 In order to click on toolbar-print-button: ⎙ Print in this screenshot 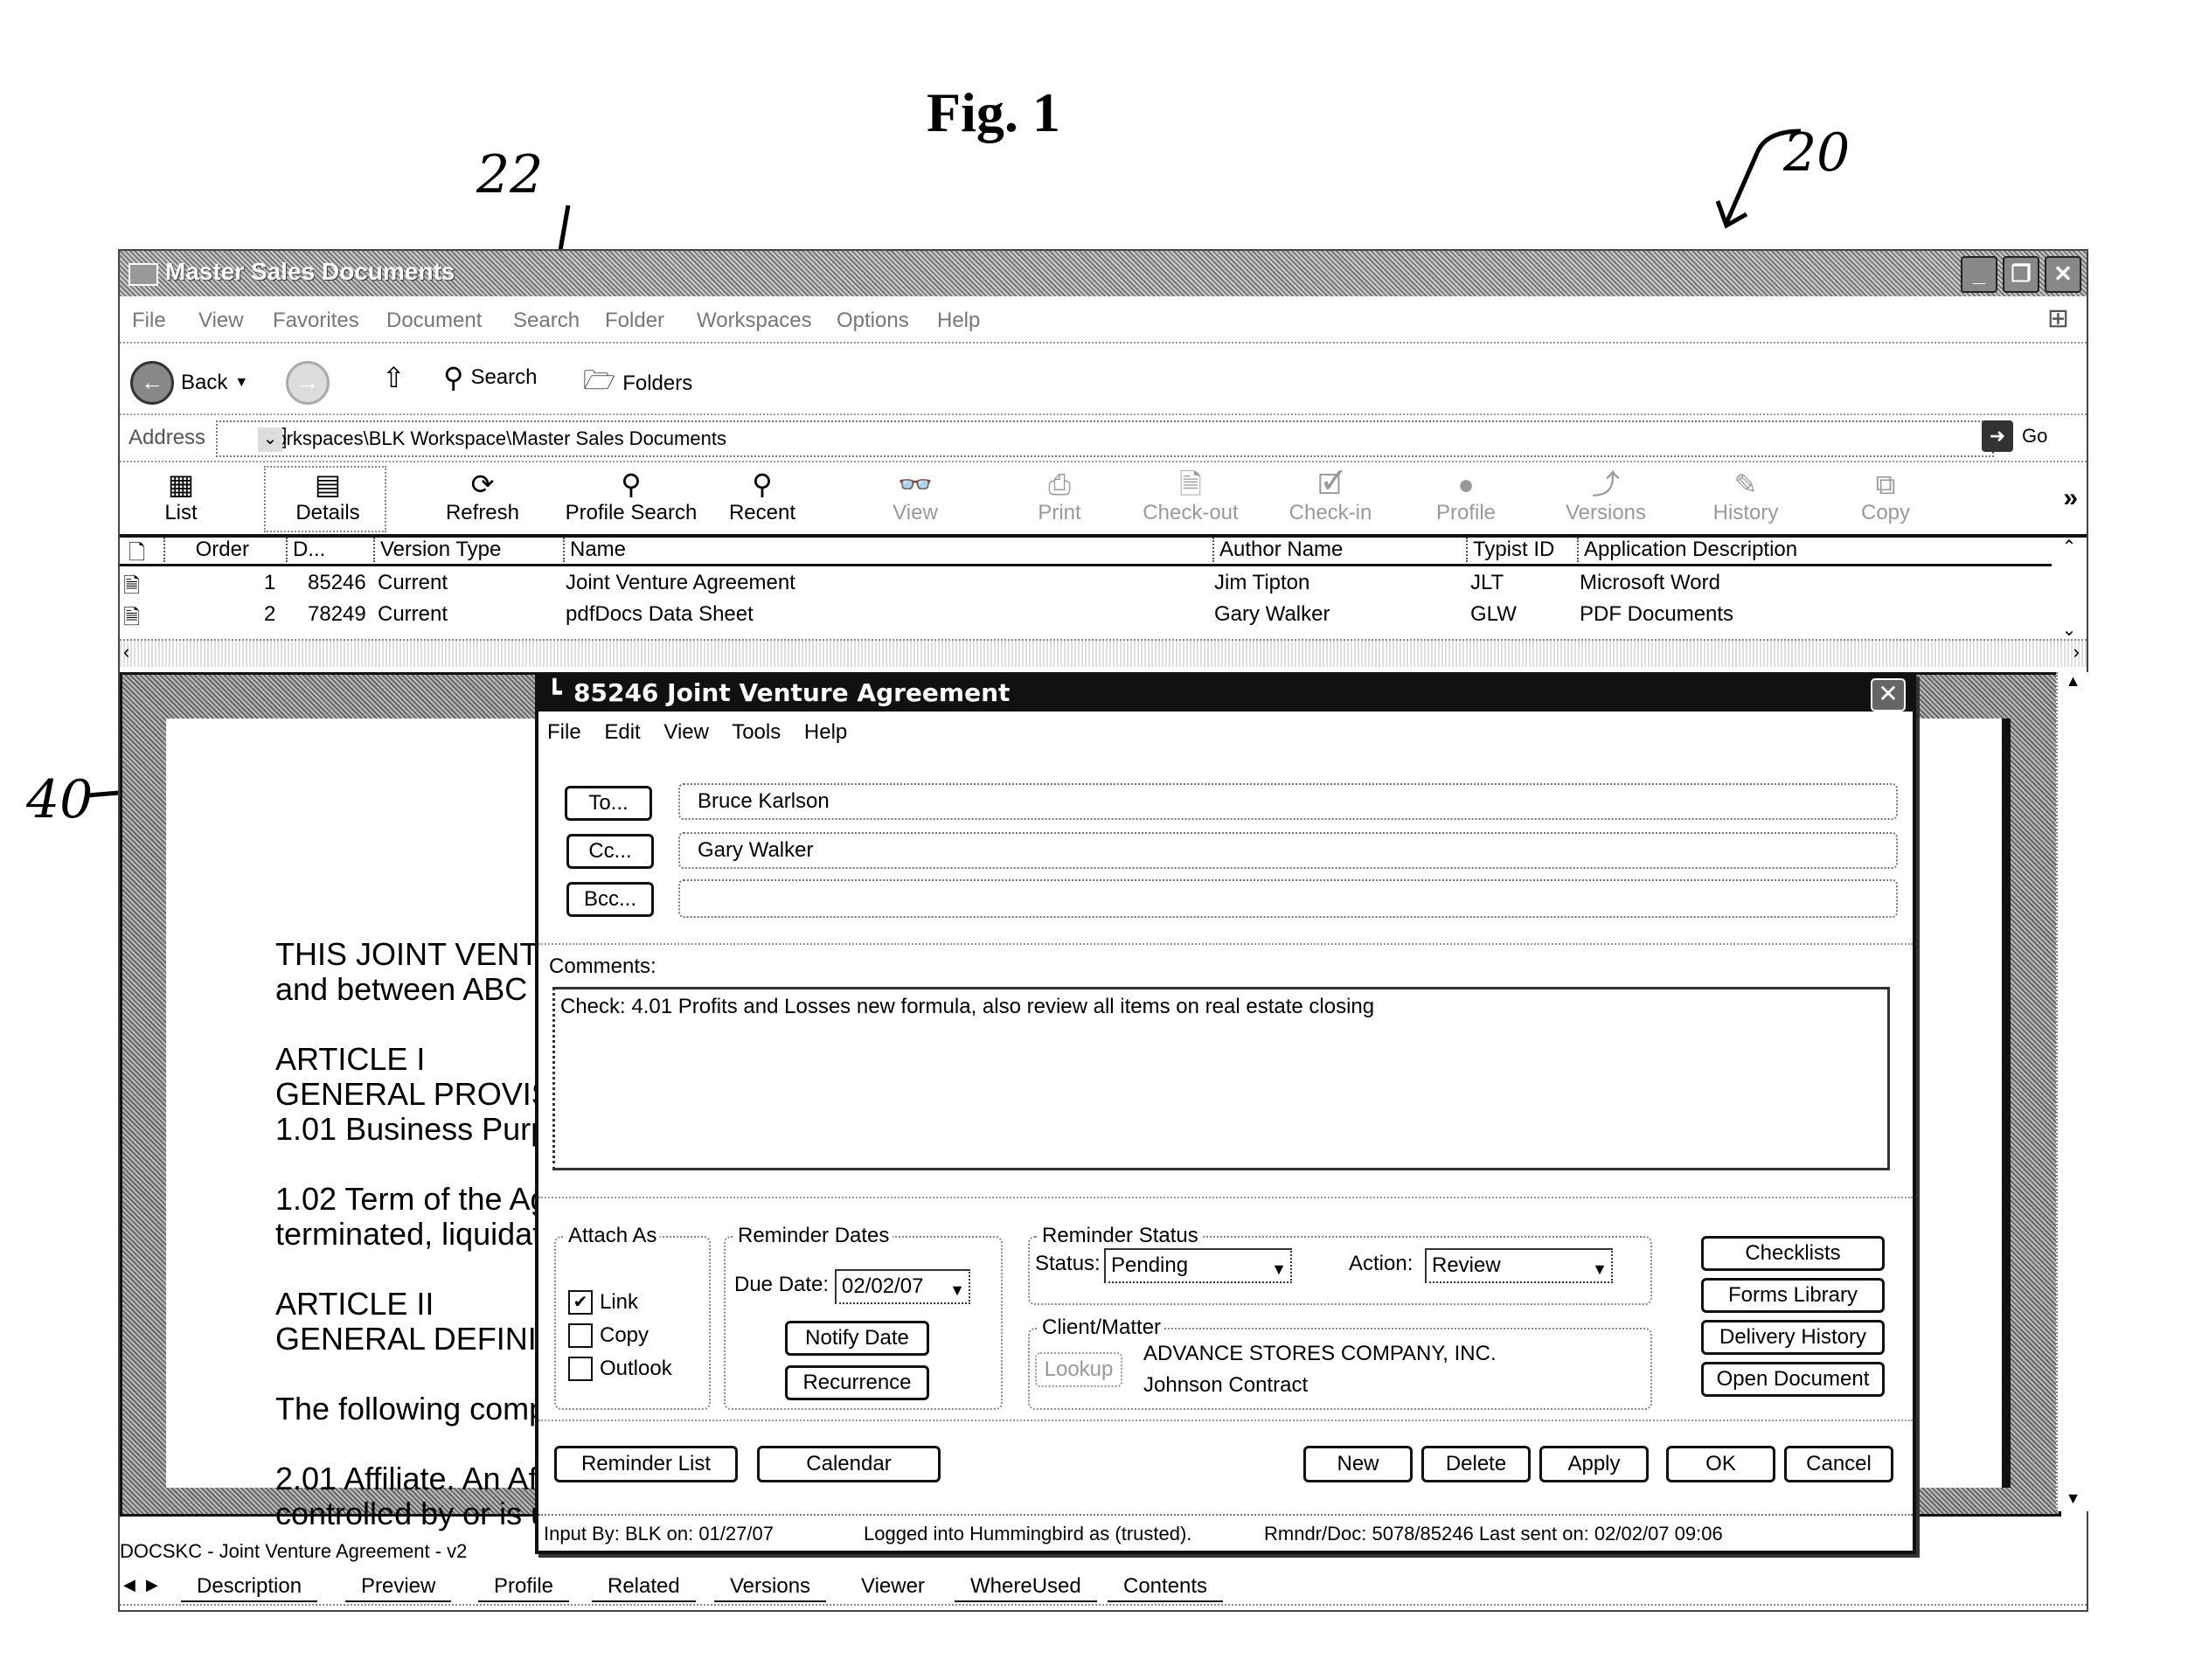, I will do `click(1059, 496)`.